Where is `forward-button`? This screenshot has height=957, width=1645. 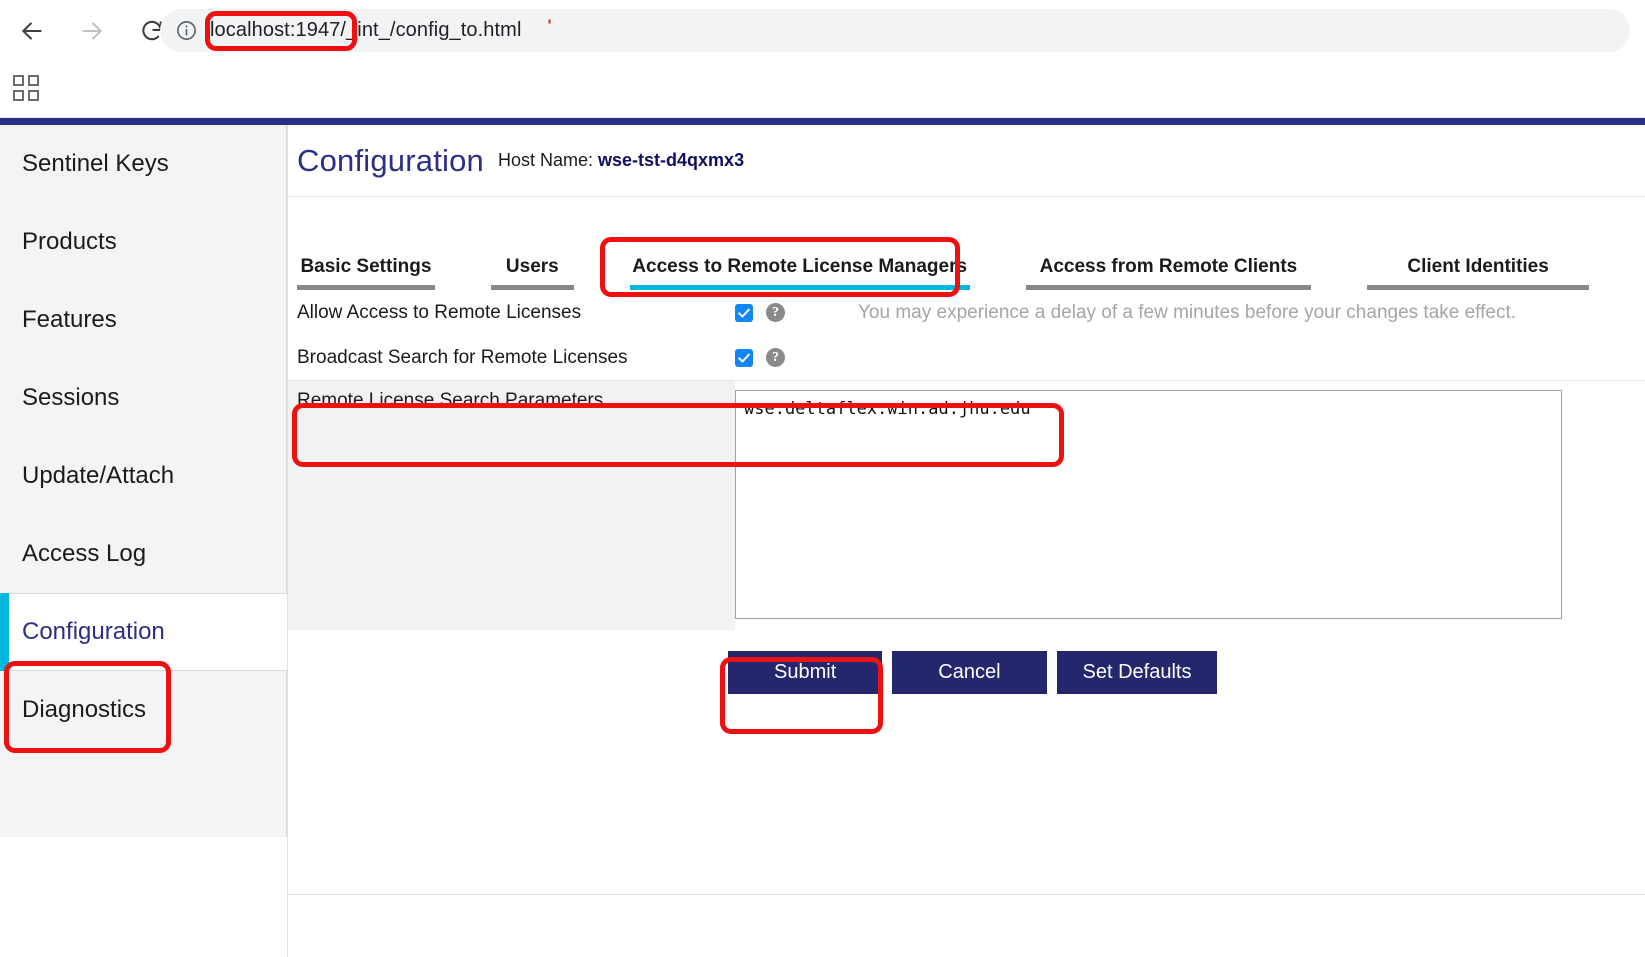 forward-button is located at coordinates (92, 31).